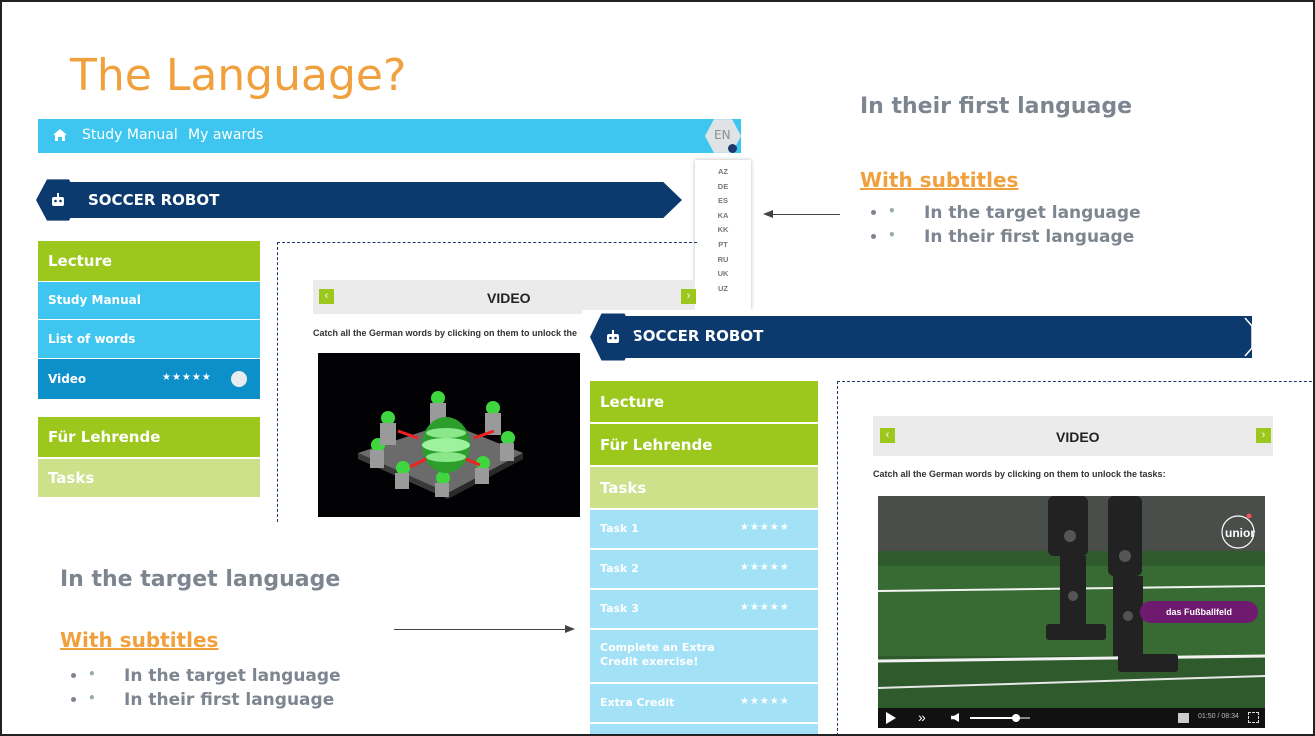 This screenshot has height=736, width=1315. I want to click on sidebar-item-label: Study Manual, so click(94, 300).